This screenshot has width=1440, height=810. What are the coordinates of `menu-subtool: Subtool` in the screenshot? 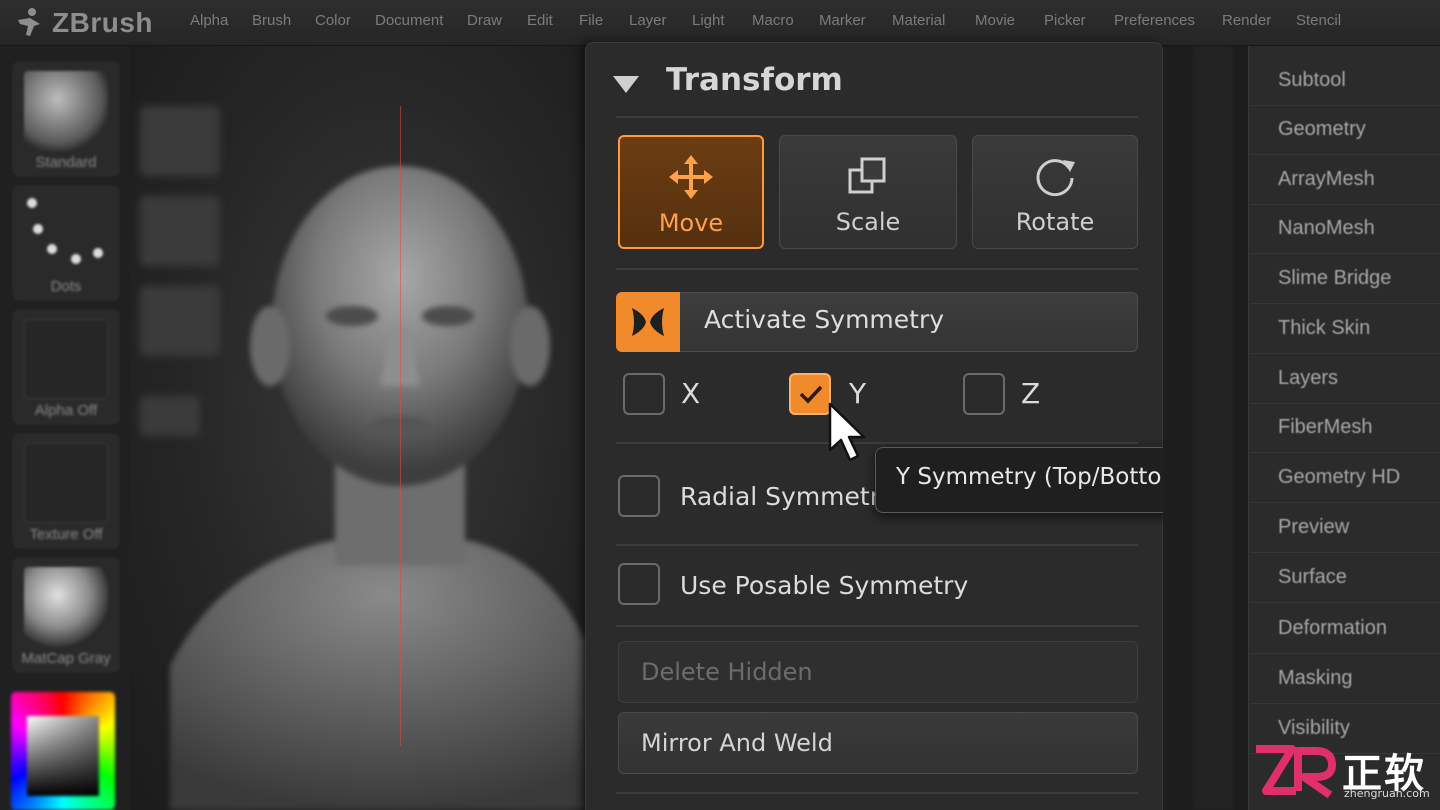 It's located at (1345, 81).